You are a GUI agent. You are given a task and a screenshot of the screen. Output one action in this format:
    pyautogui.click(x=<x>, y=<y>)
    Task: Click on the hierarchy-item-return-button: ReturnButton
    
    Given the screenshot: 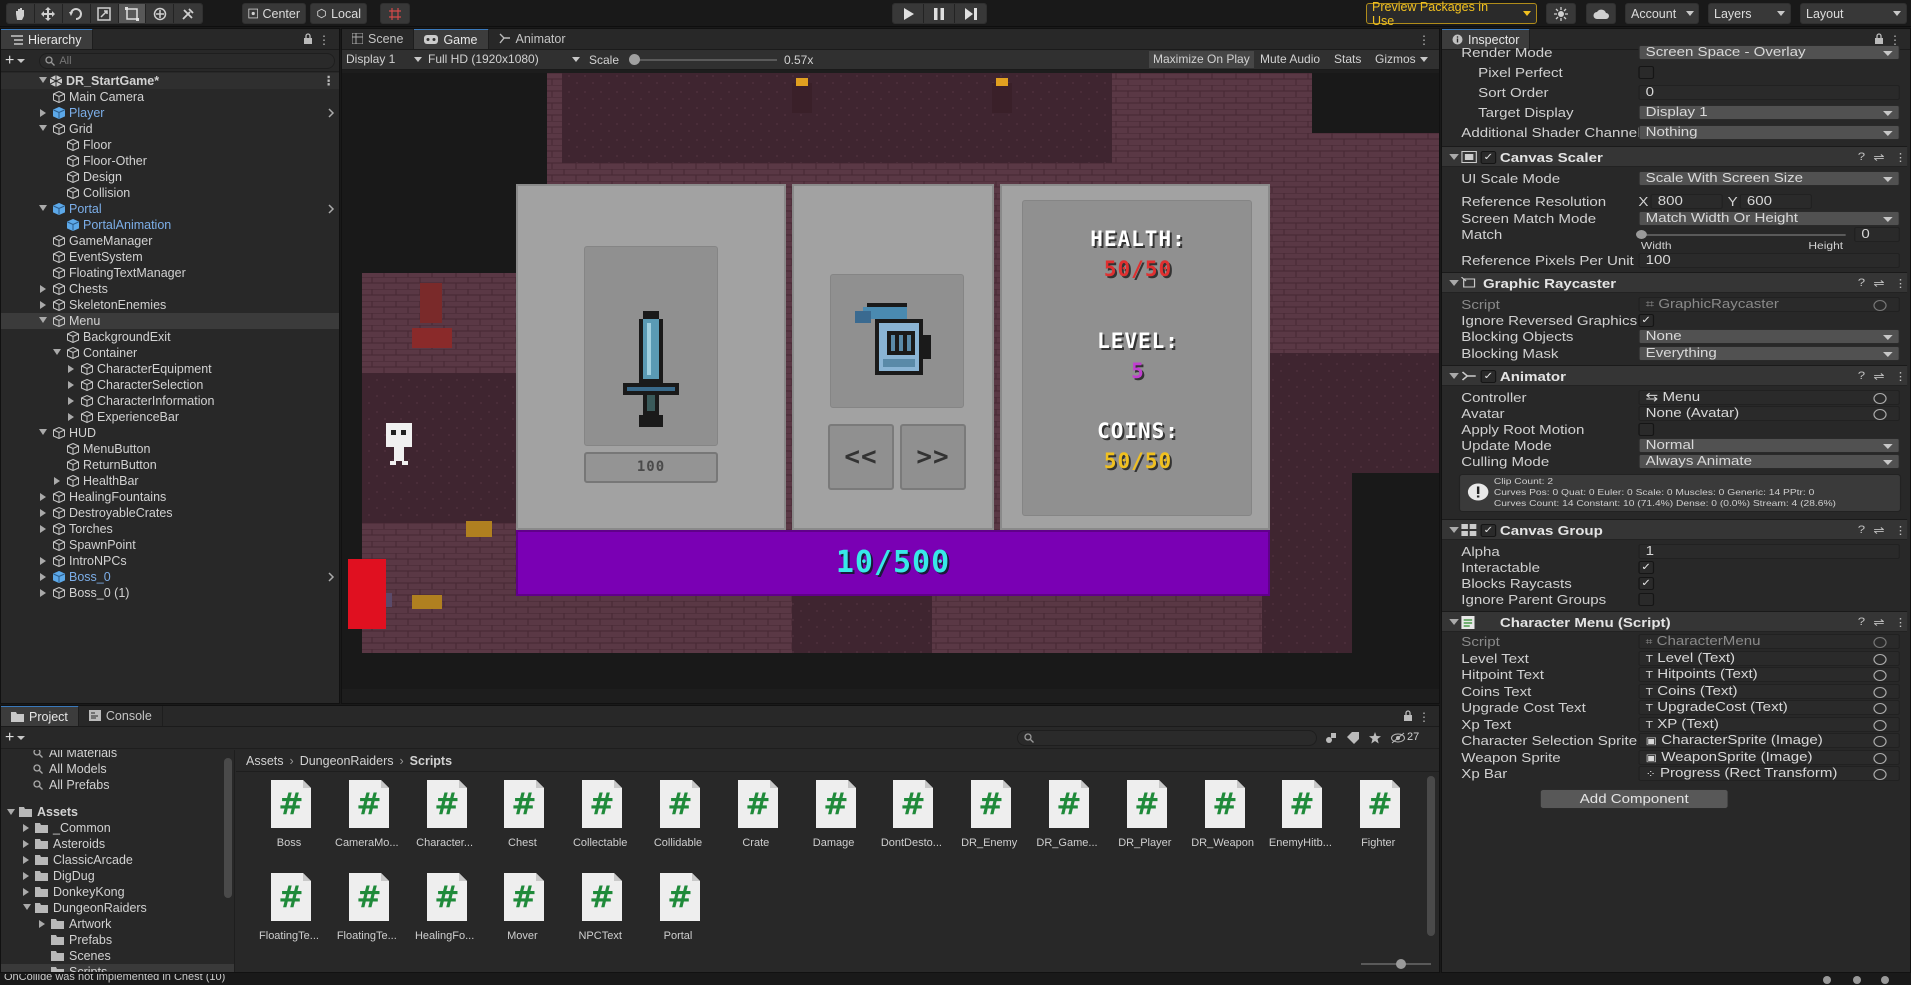 What is the action you would take?
    pyautogui.click(x=170, y=465)
    